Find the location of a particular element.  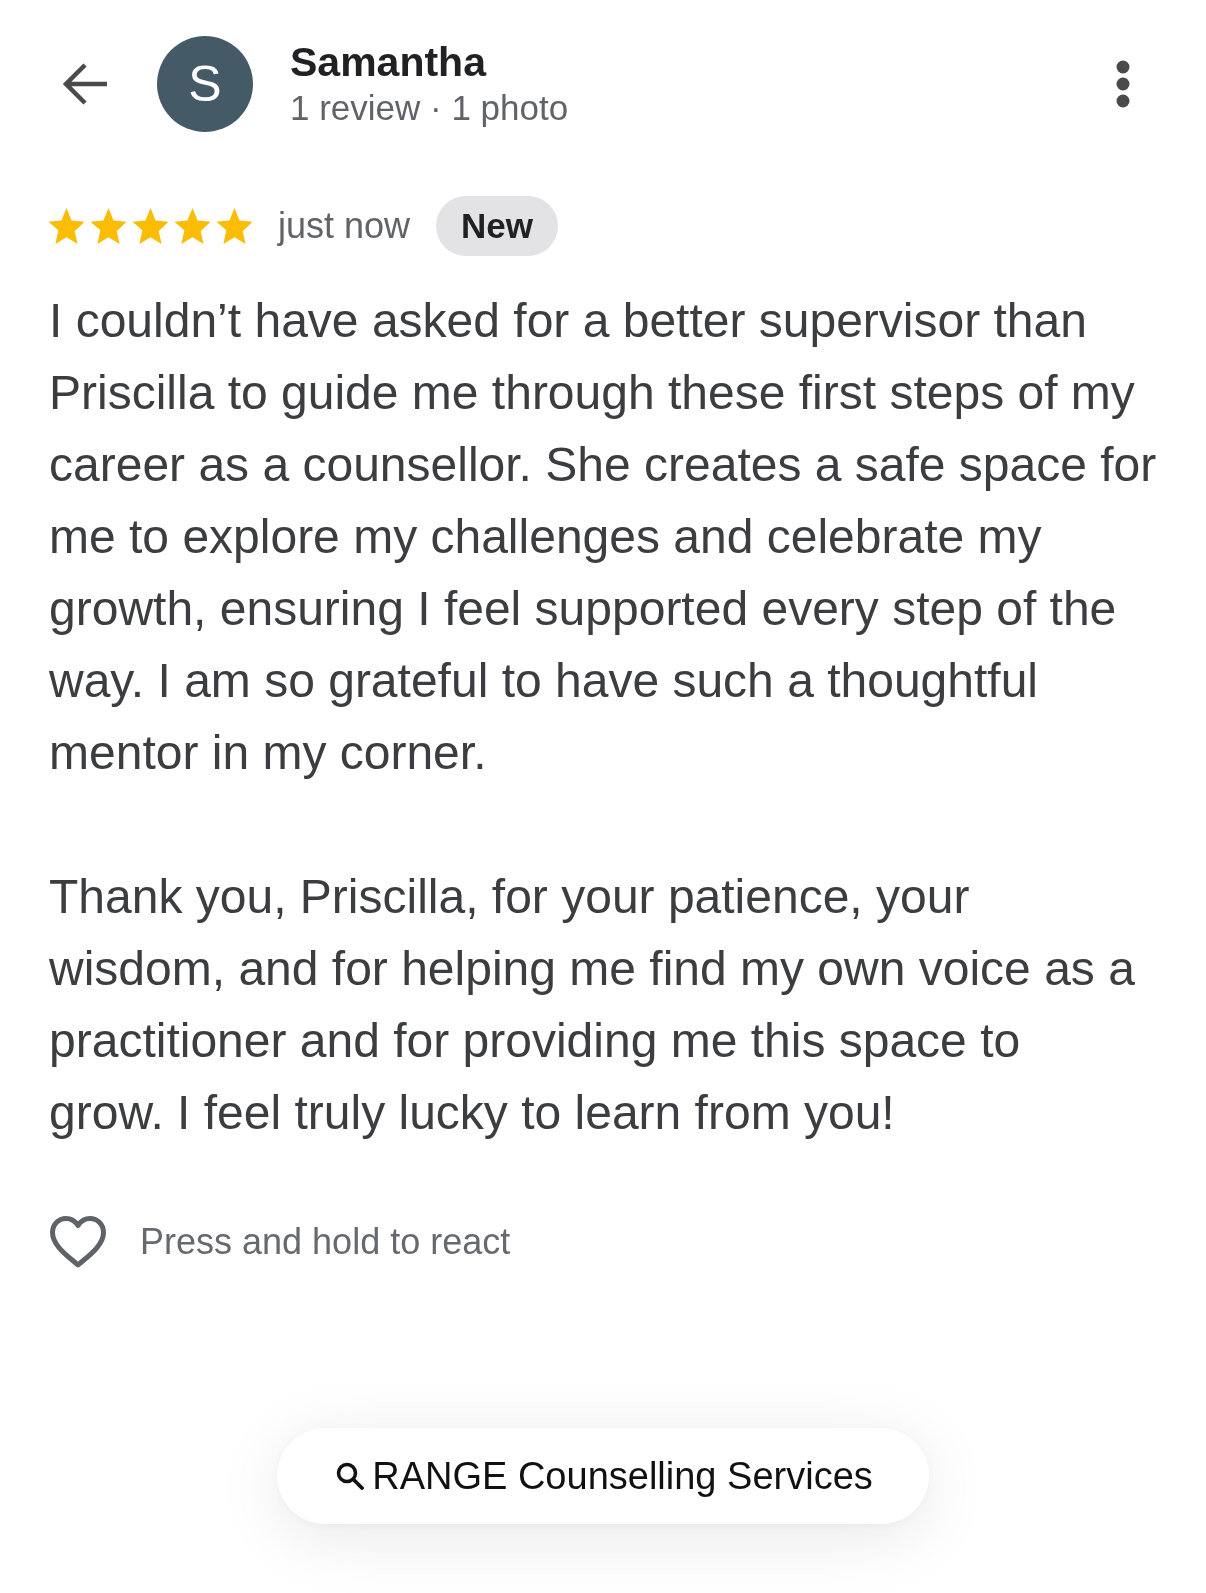

search-chip: RANGE Counselling Services is located at coordinates (603, 1476).